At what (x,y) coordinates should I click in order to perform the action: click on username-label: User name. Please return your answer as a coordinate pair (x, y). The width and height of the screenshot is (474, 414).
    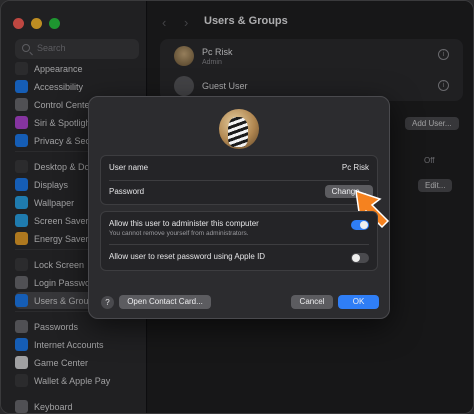
    Looking at the image, I should click on (129, 167).